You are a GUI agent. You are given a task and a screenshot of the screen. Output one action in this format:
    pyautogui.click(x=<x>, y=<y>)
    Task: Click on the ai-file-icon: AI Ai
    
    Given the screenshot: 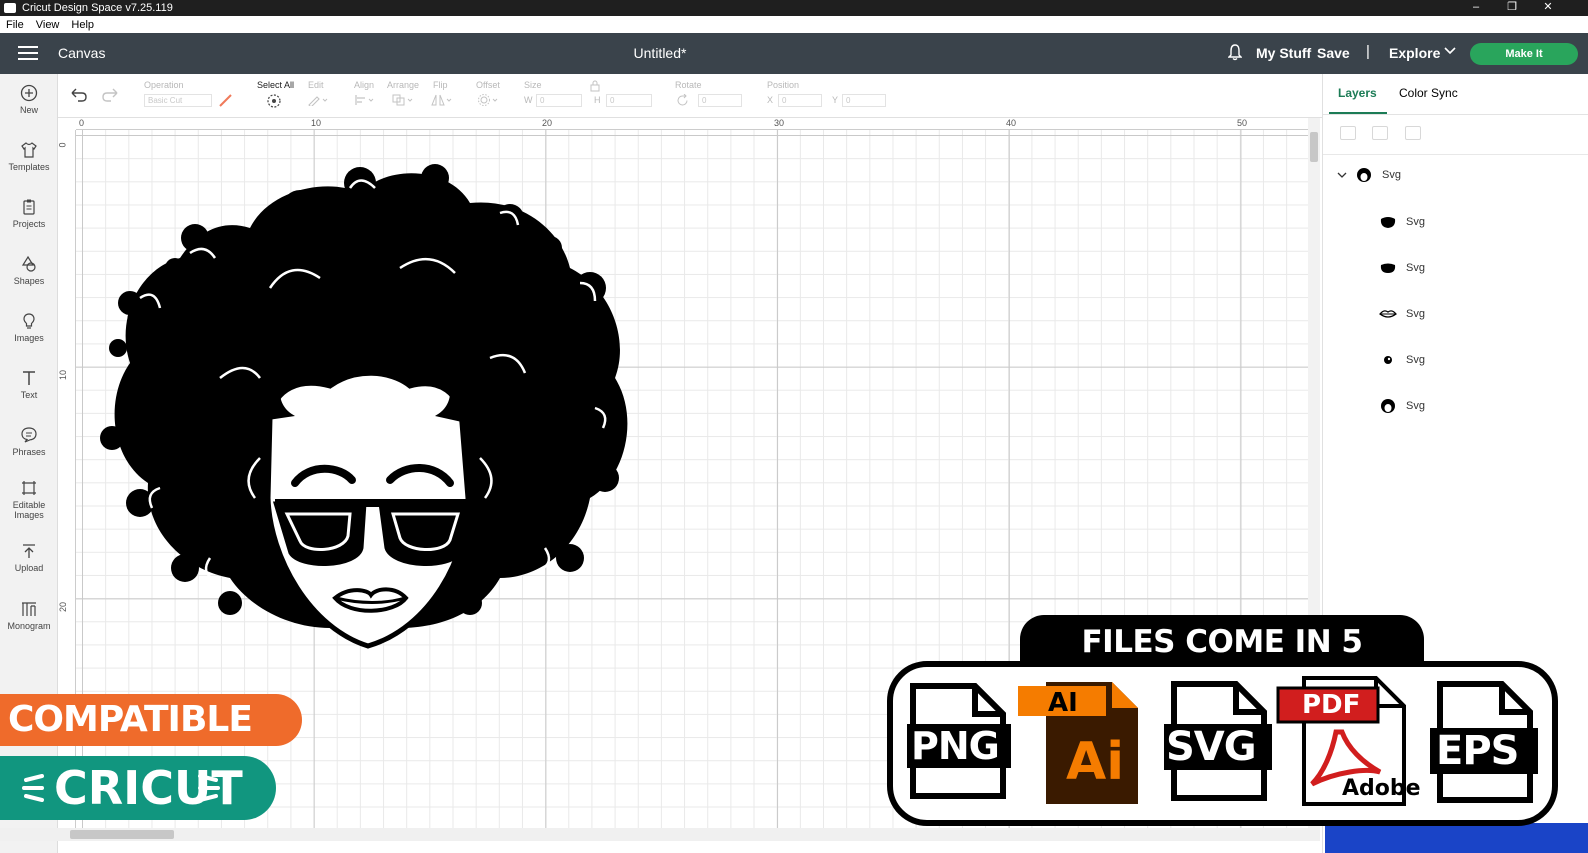 What is the action you would take?
    pyautogui.click(x=1078, y=740)
    